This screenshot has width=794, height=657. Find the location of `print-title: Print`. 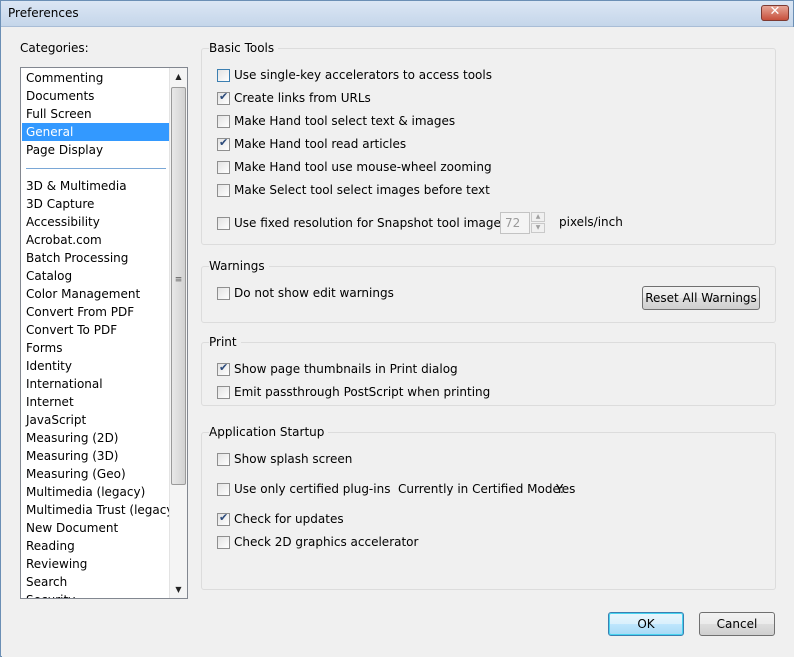

print-title: Print is located at coordinates (225, 342).